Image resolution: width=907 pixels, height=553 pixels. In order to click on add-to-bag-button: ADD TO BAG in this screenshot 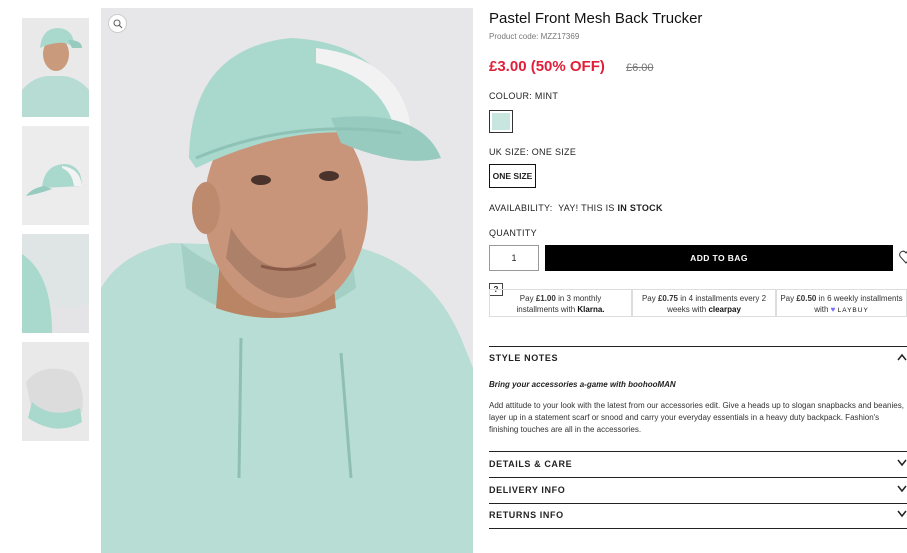, I will do `click(719, 258)`.